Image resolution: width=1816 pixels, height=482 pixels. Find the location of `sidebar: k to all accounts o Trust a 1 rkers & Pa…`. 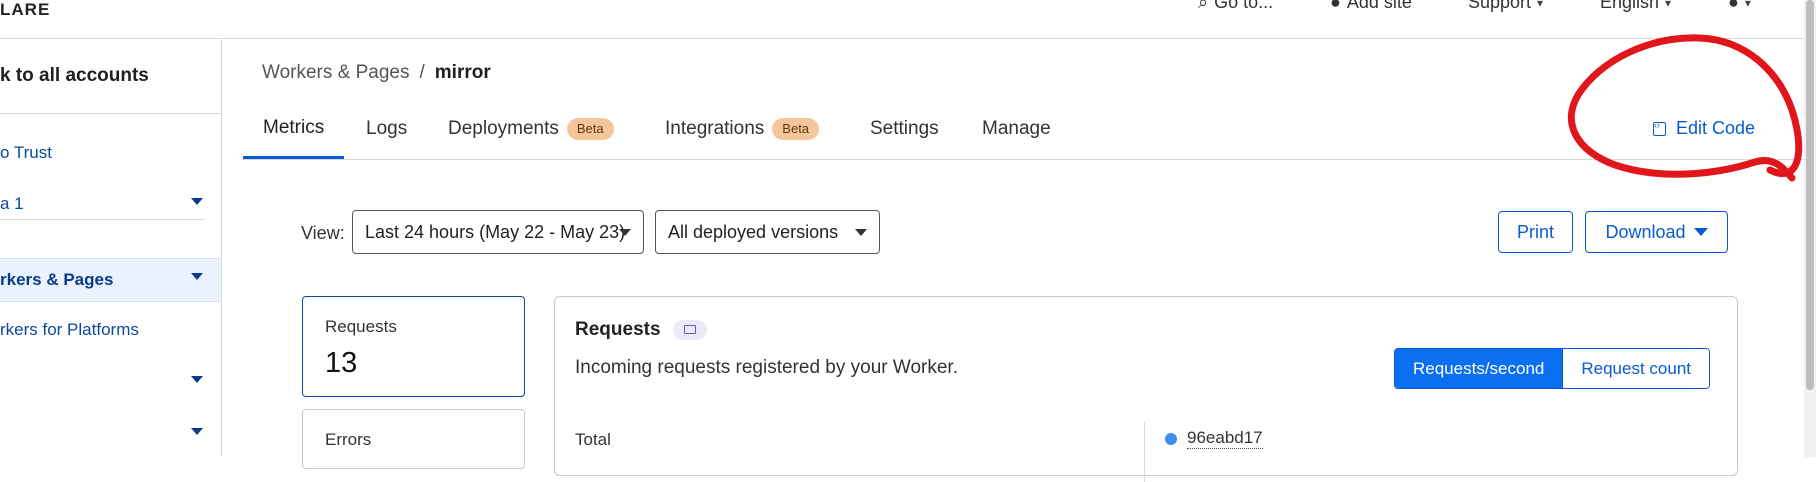

sidebar: k to all accounts o Trust a 1 rkers & Pa… is located at coordinates (111, 248).